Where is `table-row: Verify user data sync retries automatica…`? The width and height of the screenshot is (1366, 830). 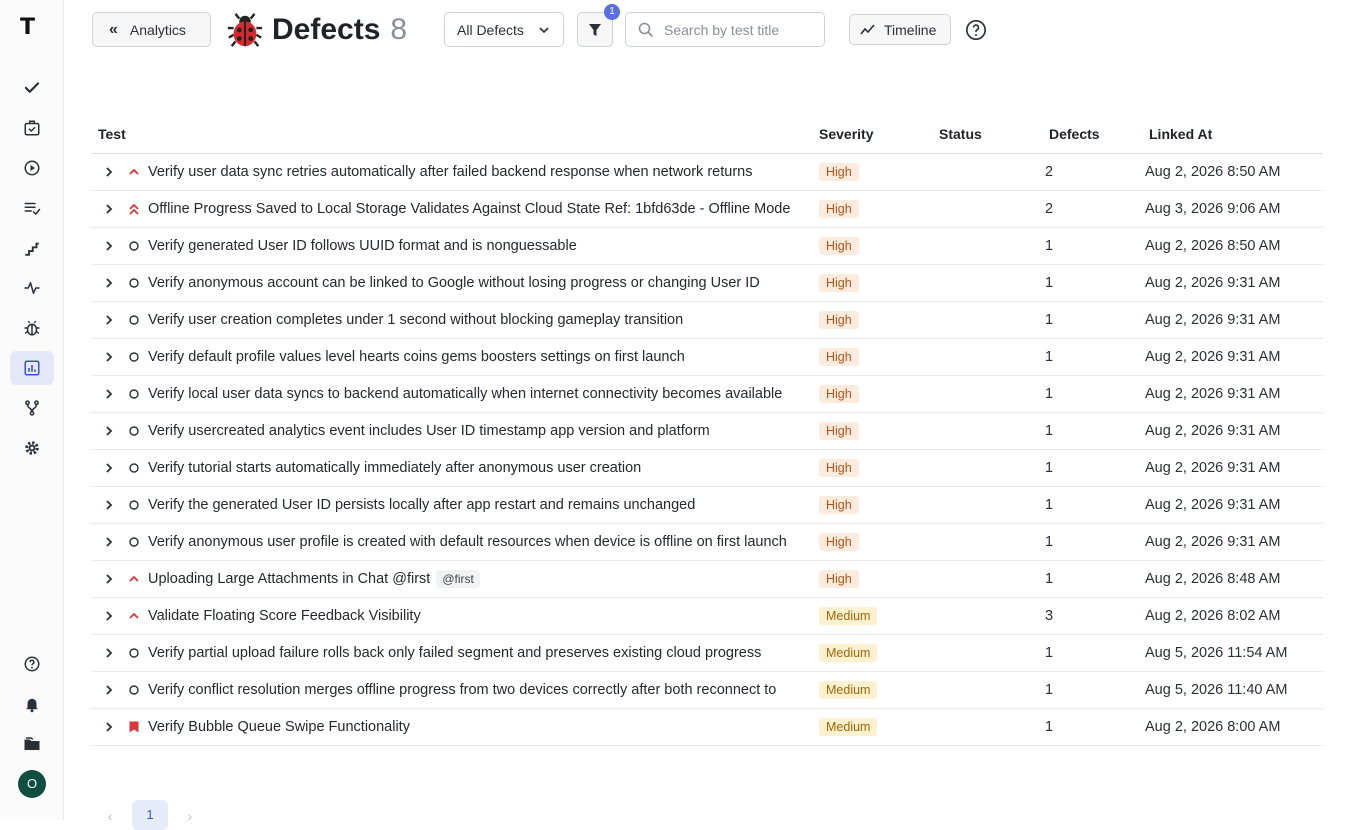 table-row: Verify user data sync retries automatica… is located at coordinates (707, 172).